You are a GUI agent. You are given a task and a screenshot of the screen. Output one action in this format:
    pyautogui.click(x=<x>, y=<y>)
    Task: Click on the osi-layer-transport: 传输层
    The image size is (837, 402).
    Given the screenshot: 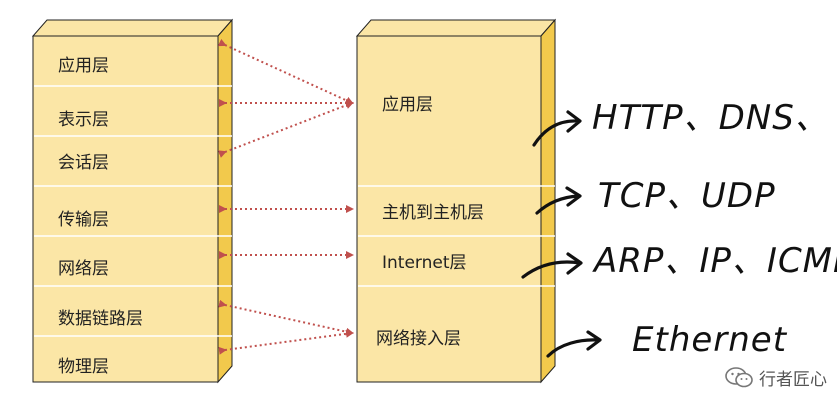 What is the action you would take?
    pyautogui.click(x=83, y=220)
    